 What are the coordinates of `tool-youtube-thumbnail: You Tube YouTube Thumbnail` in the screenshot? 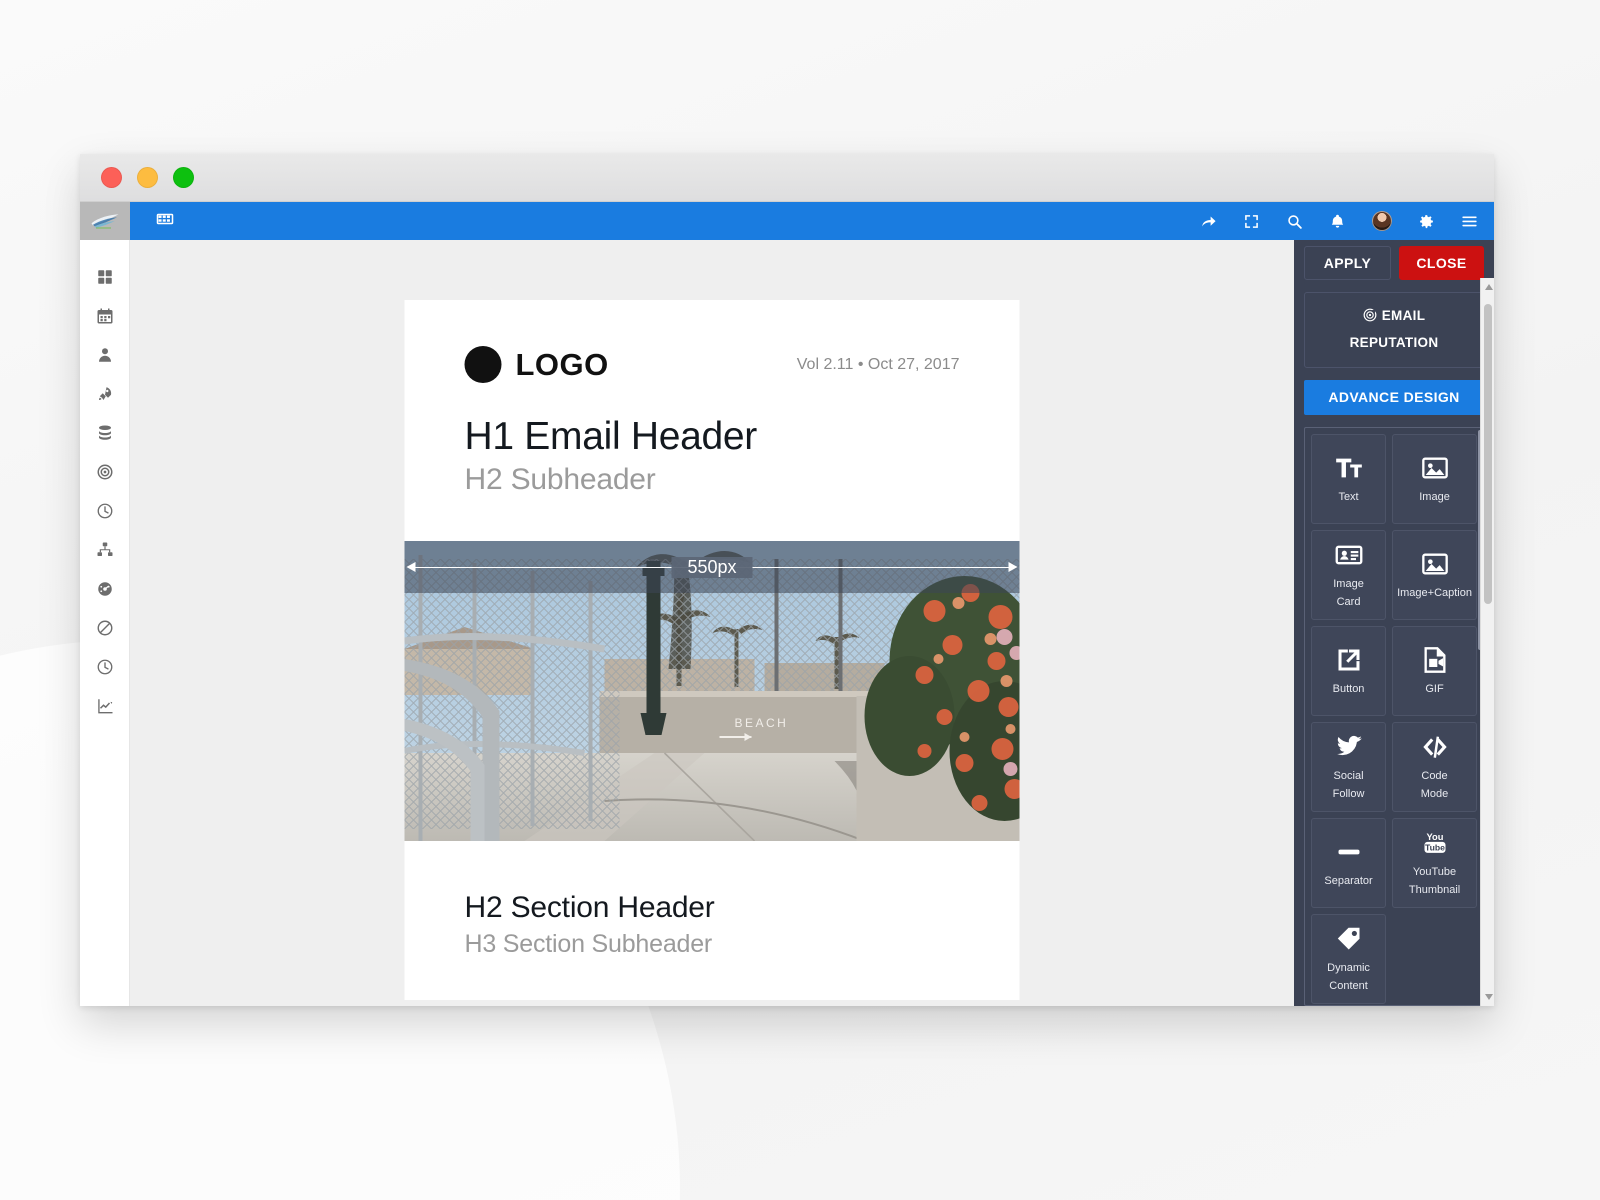 It's located at (1434, 862).